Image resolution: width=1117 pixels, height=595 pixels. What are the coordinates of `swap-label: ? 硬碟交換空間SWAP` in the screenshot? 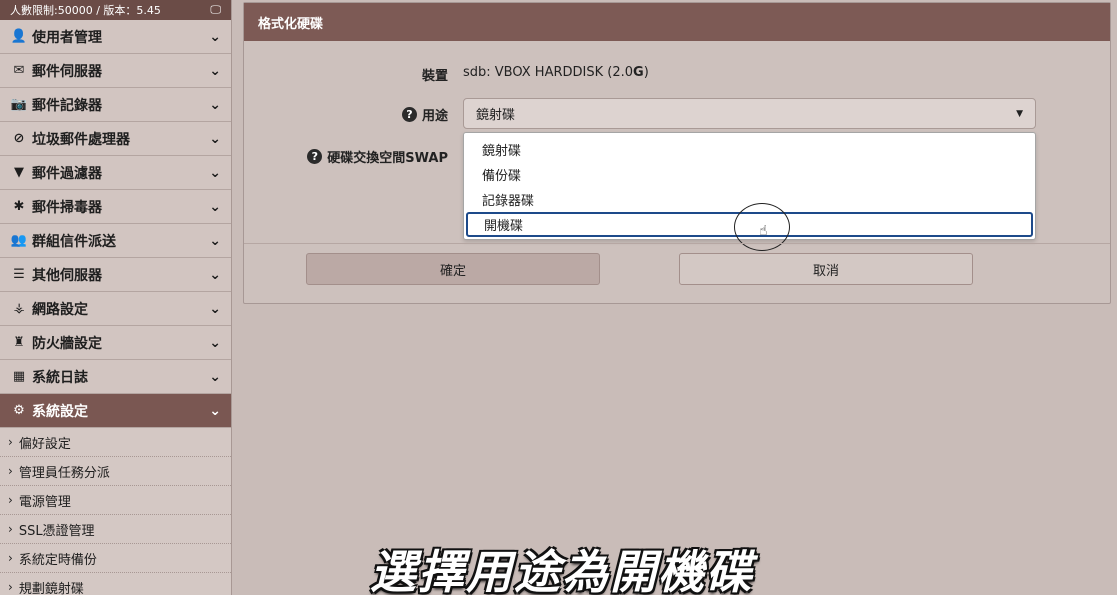 It's located at (366, 156).